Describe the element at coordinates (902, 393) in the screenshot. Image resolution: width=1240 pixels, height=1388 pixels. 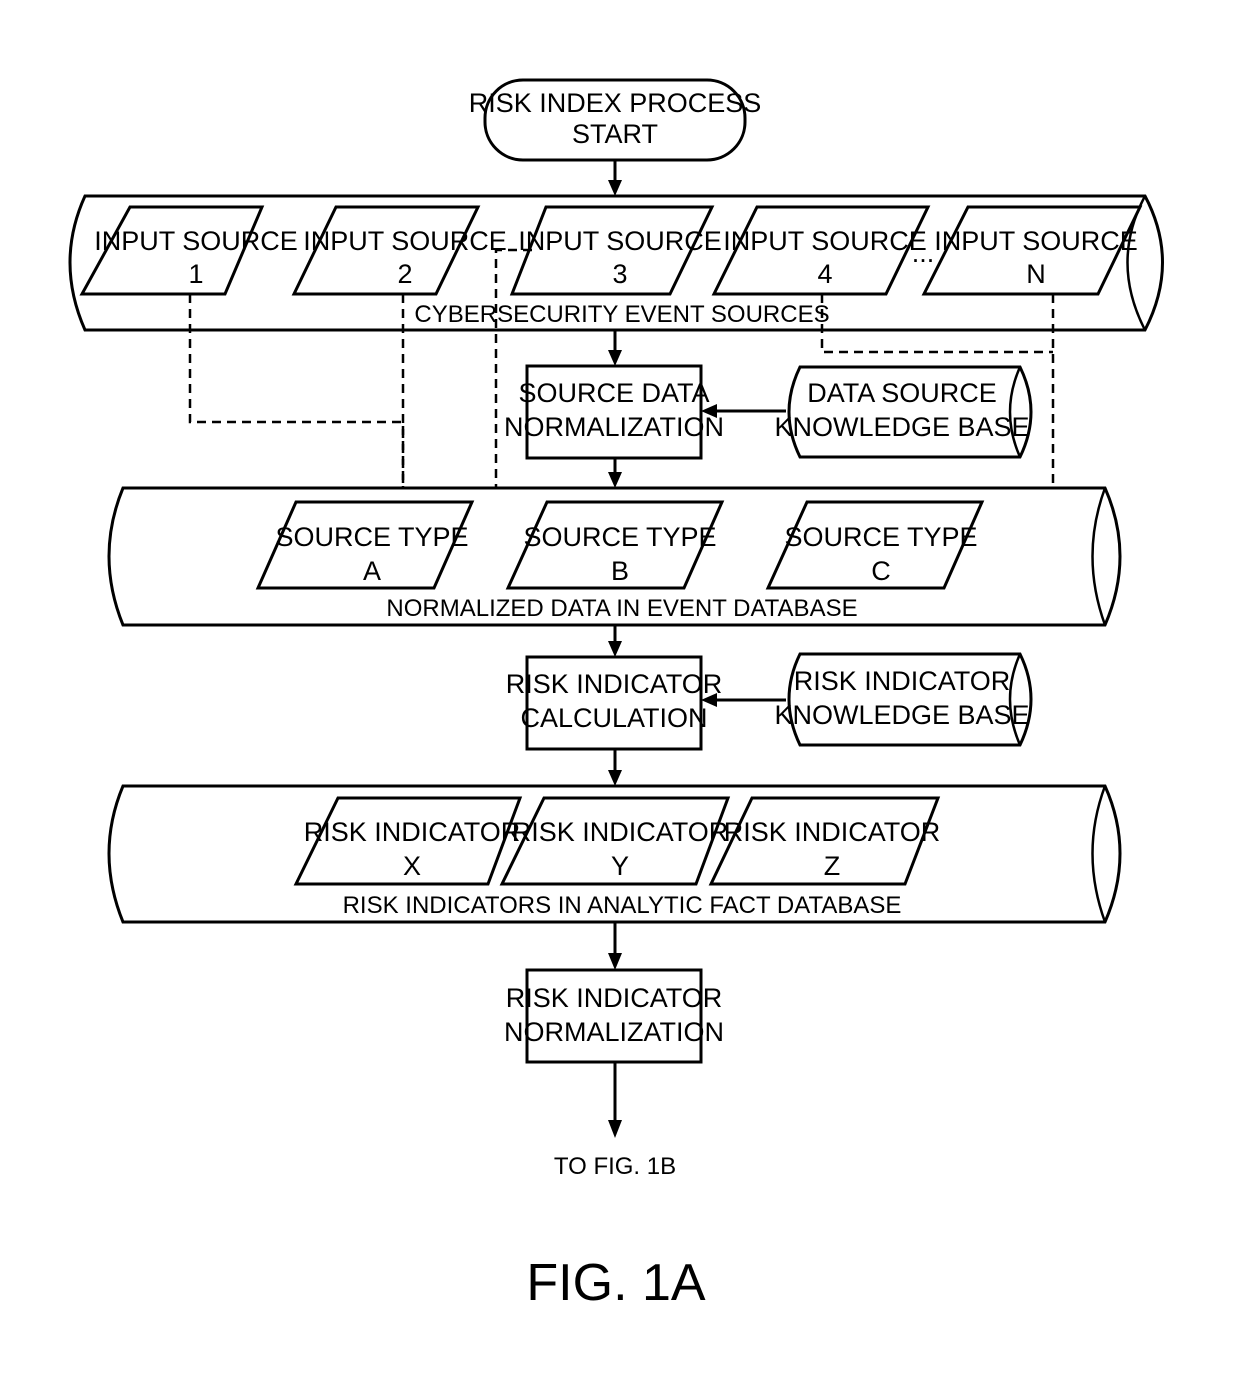
I see `data-source-kb-line1: DATA SOURCE` at that location.